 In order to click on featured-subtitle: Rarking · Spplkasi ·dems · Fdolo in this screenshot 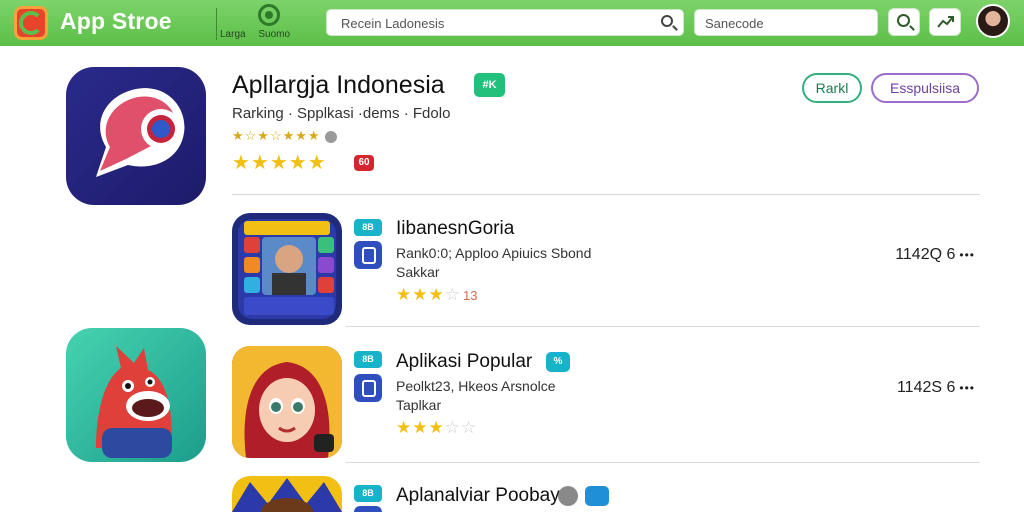, I will do `click(341, 113)`.